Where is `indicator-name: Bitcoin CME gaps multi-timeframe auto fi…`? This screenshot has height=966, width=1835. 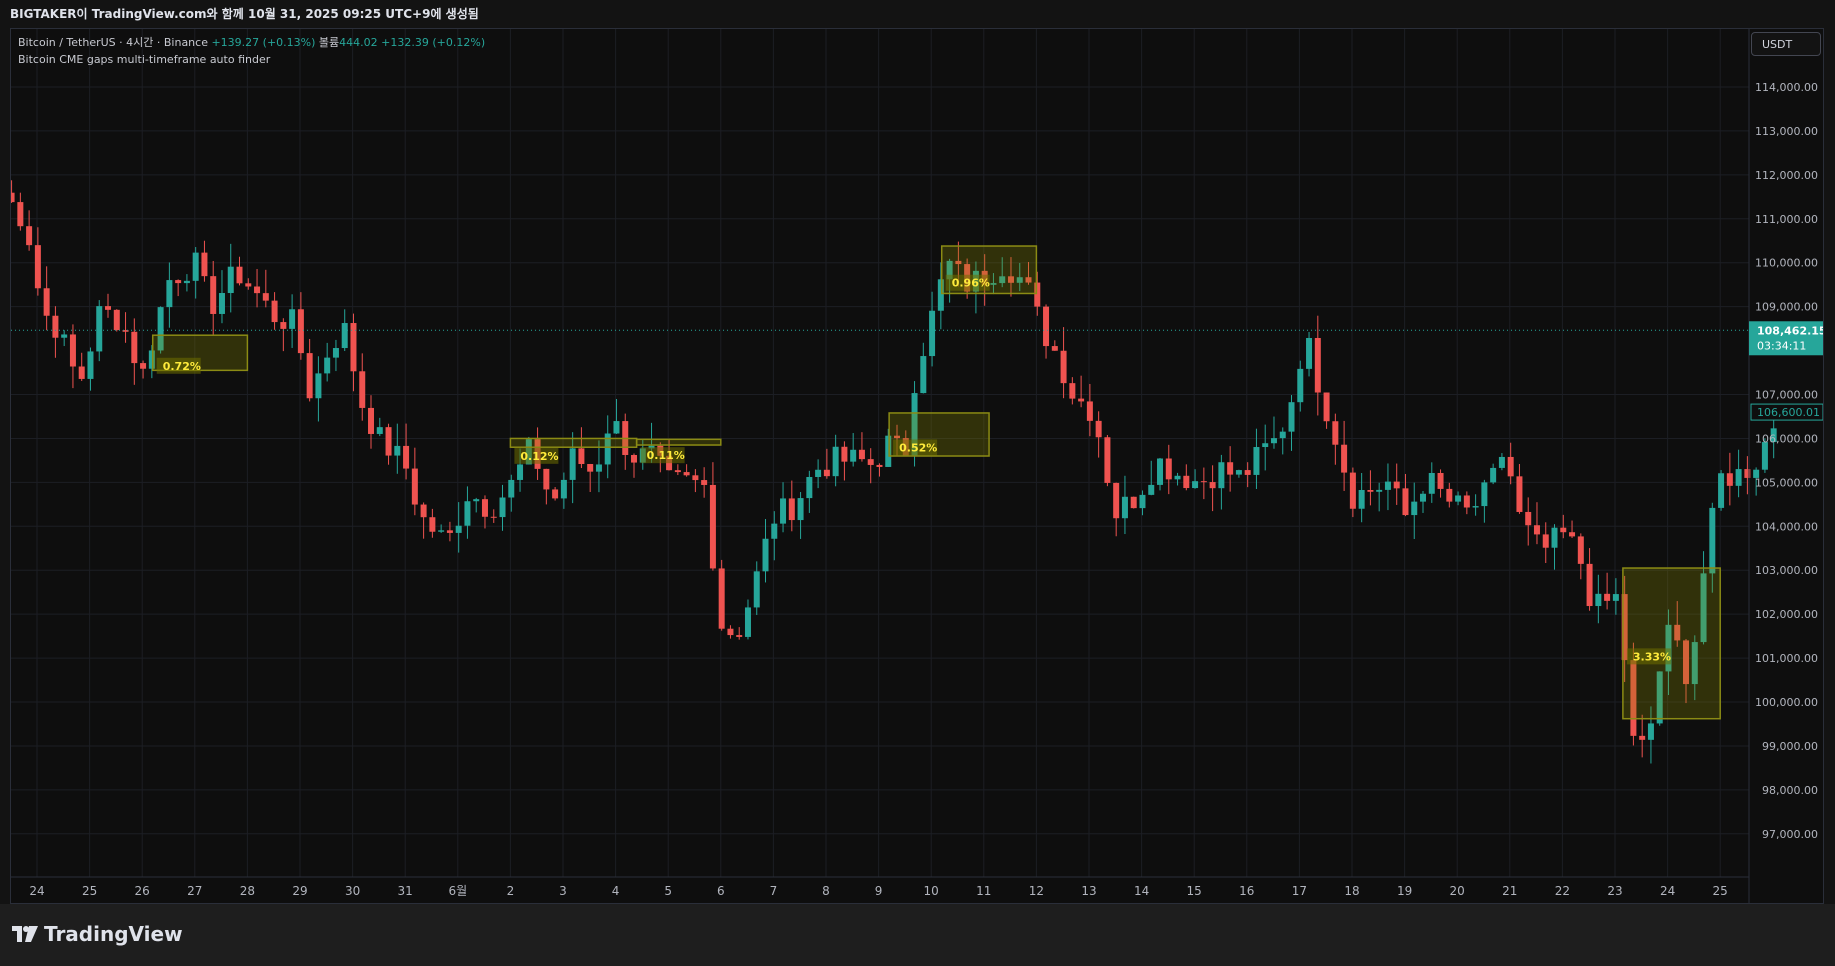
indicator-name: Bitcoin CME gaps multi-timeframe auto fi… is located at coordinates (144, 59).